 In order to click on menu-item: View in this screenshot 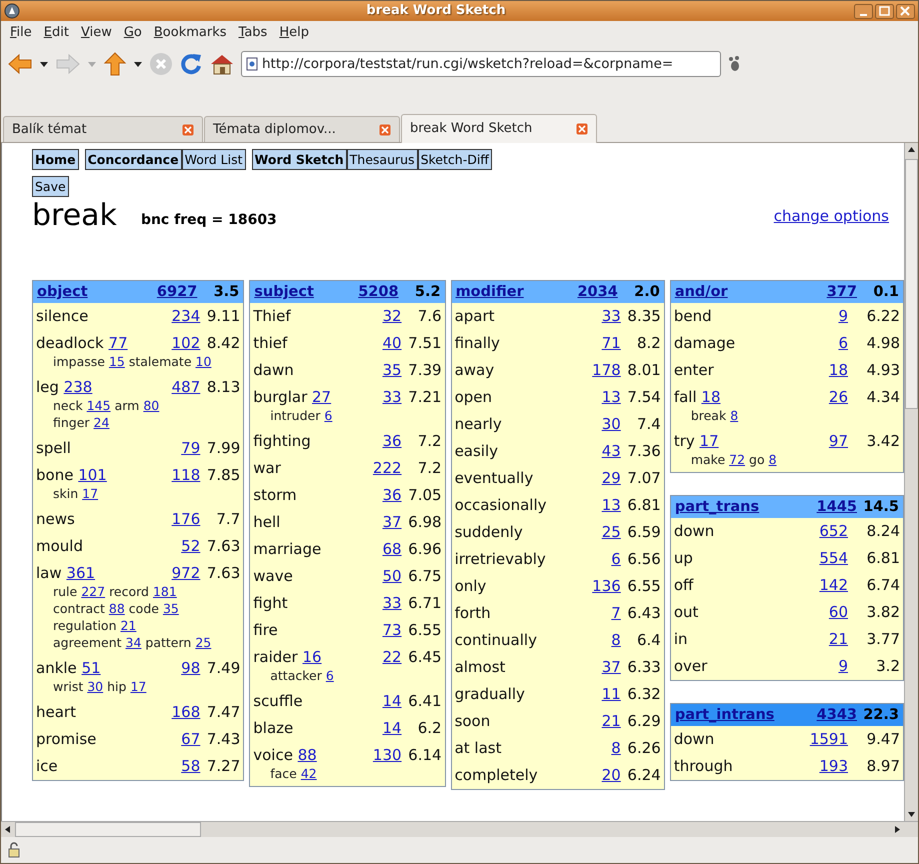, I will do `click(96, 33)`.